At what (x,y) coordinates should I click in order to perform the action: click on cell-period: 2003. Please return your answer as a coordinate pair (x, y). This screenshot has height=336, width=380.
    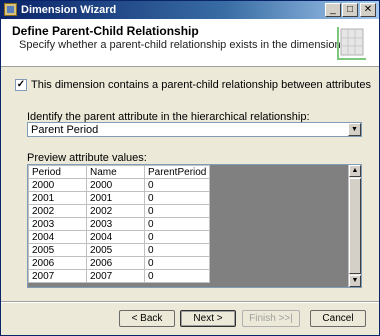
    Looking at the image, I should click on (57, 224).